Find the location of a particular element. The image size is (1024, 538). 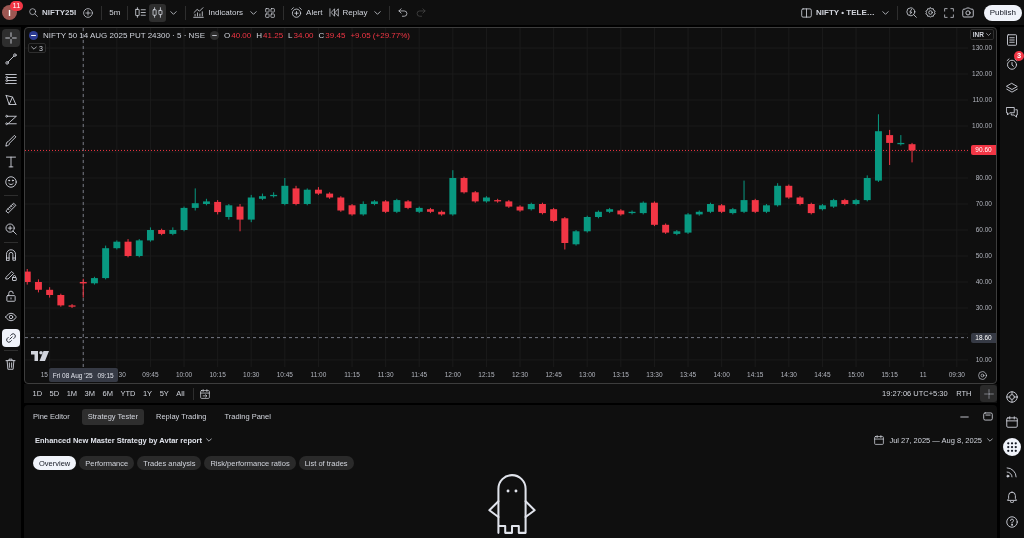

minimize-icon is located at coordinates (964, 416).